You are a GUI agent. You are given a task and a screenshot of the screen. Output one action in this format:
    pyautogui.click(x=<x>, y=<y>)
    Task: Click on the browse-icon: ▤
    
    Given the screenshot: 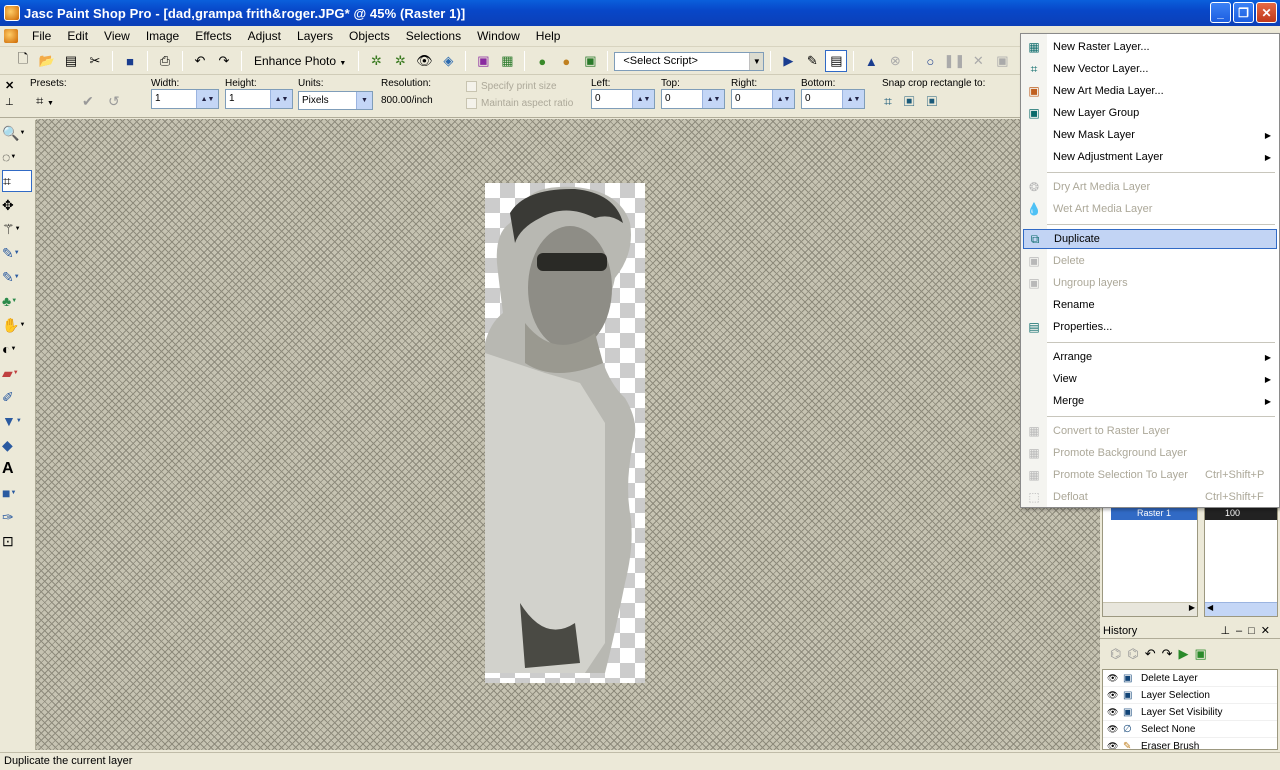 What is the action you would take?
    pyautogui.click(x=71, y=61)
    